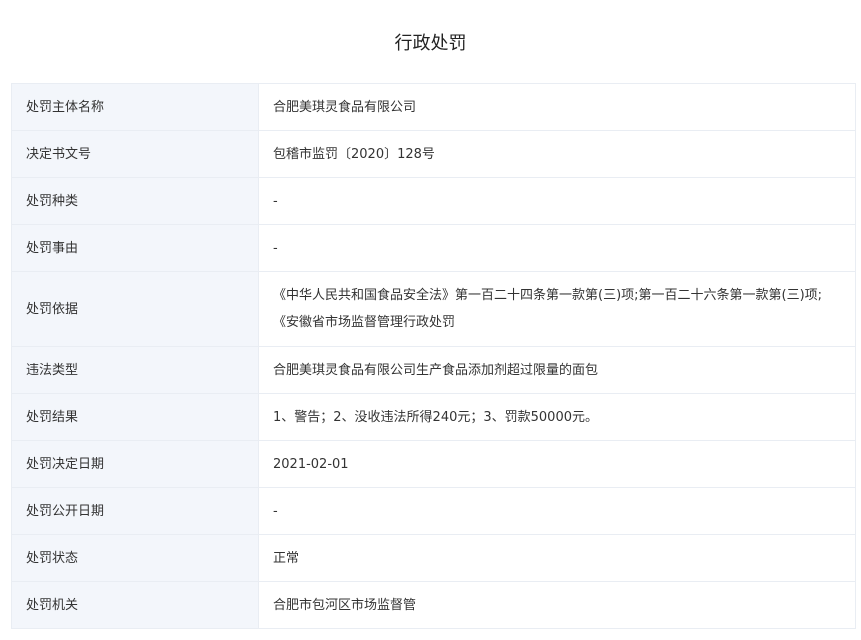 This screenshot has height=640, width=861. Describe the element at coordinates (135, 154) in the screenshot. I see `row-label: 决定书文号` at that location.